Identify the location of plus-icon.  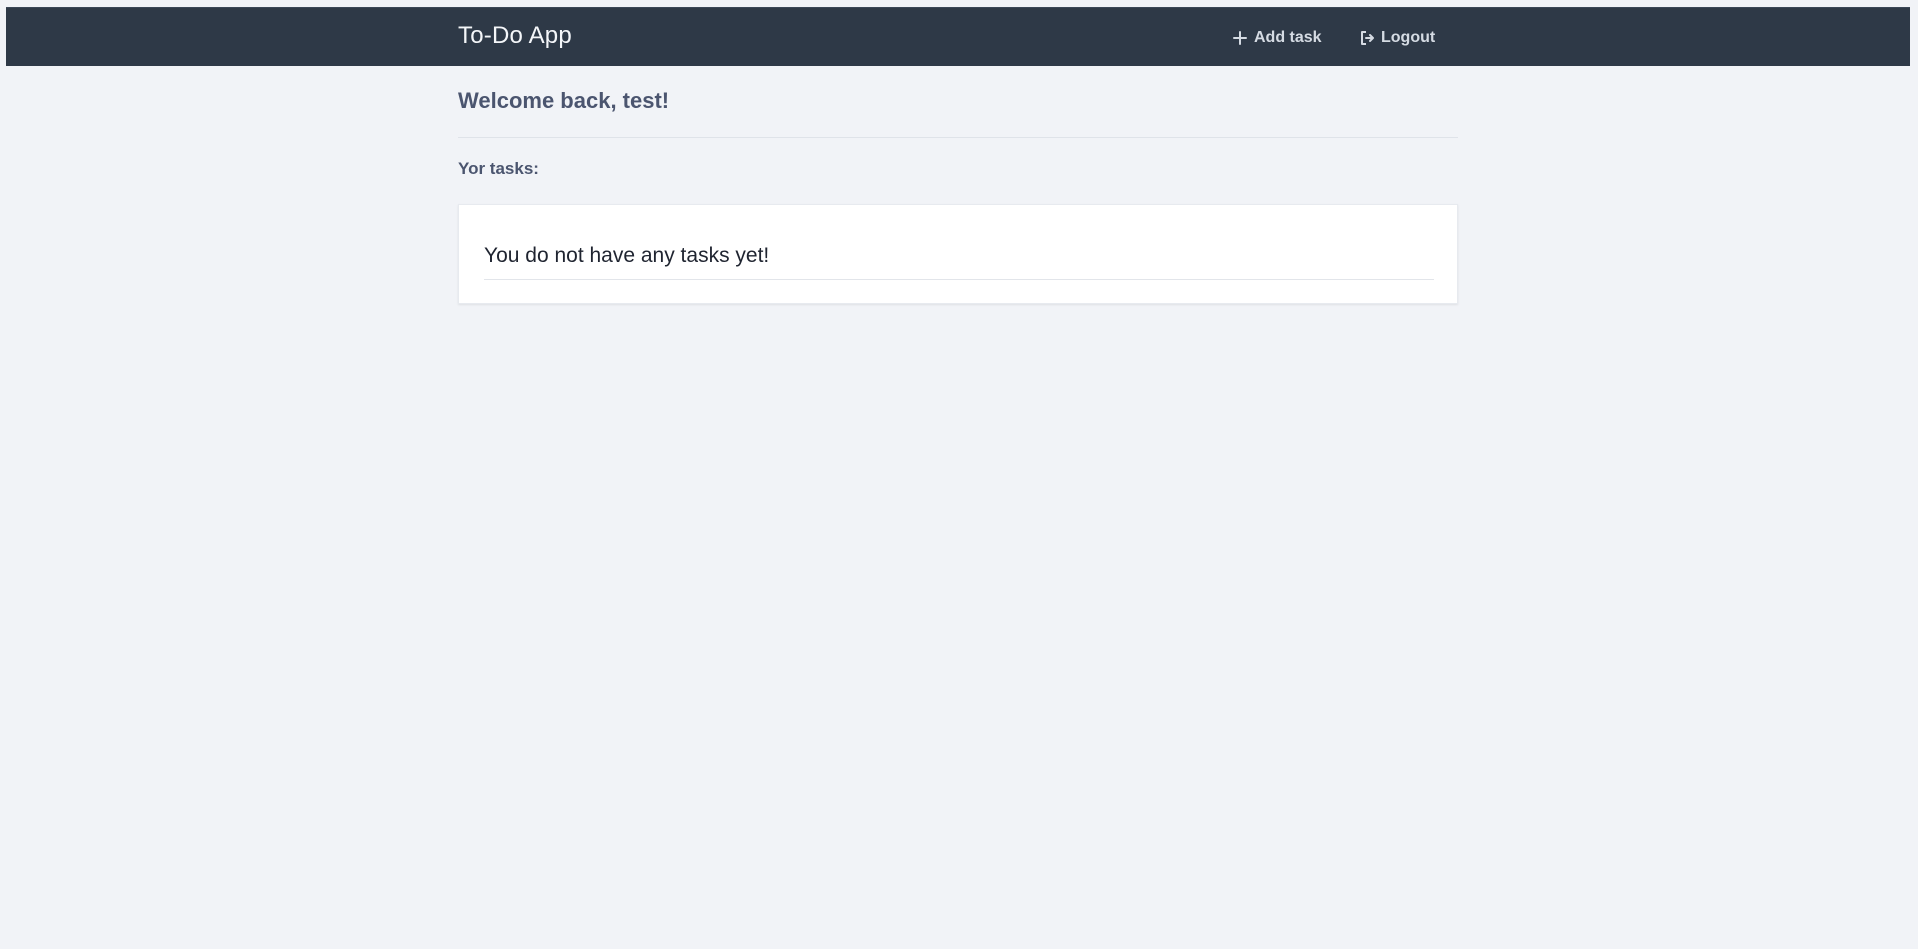
(1240, 38).